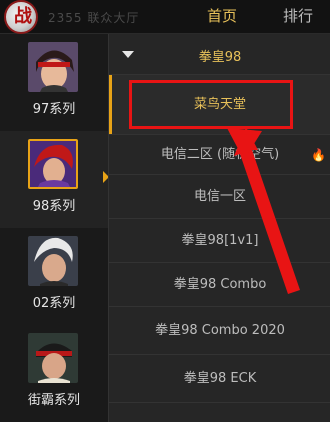 The width and height of the screenshot is (330, 422). Describe the element at coordinates (263, 210) in the screenshot. I see `annotation-arrow` at that location.